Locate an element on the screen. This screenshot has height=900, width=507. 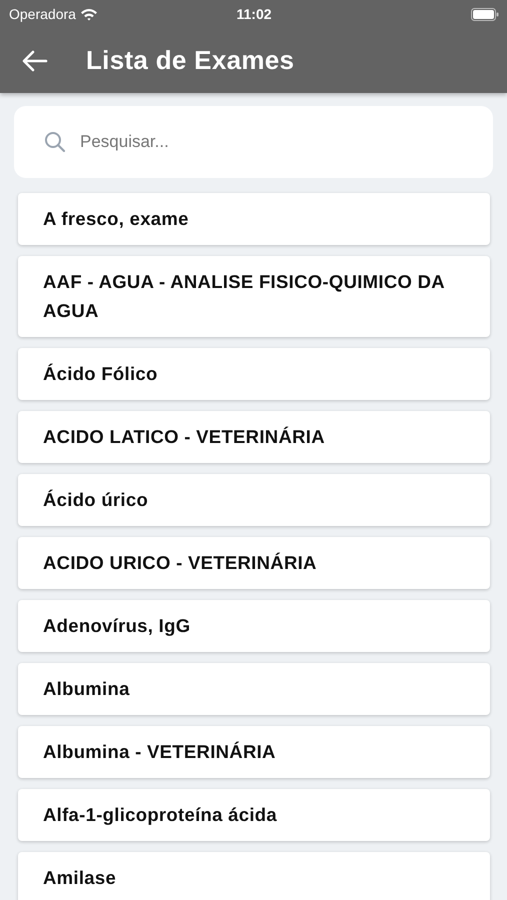
exam-list-item: A fresco, exame is located at coordinates (254, 219).